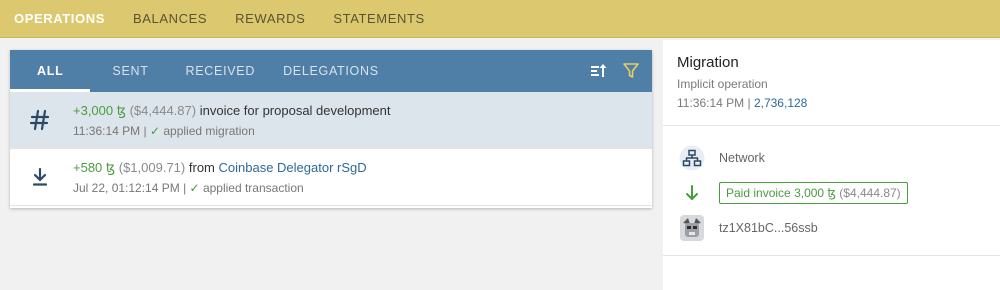 This screenshot has width=1000, height=290. What do you see at coordinates (708, 62) in the screenshot?
I see `detail-title: Migration` at bounding box center [708, 62].